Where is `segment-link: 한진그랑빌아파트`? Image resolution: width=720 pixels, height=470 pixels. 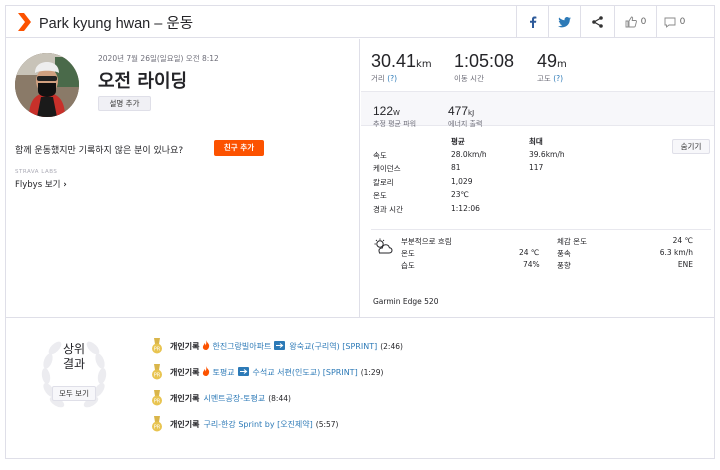
segment-link: 한진그랑빌아파트 is located at coordinates (241, 346).